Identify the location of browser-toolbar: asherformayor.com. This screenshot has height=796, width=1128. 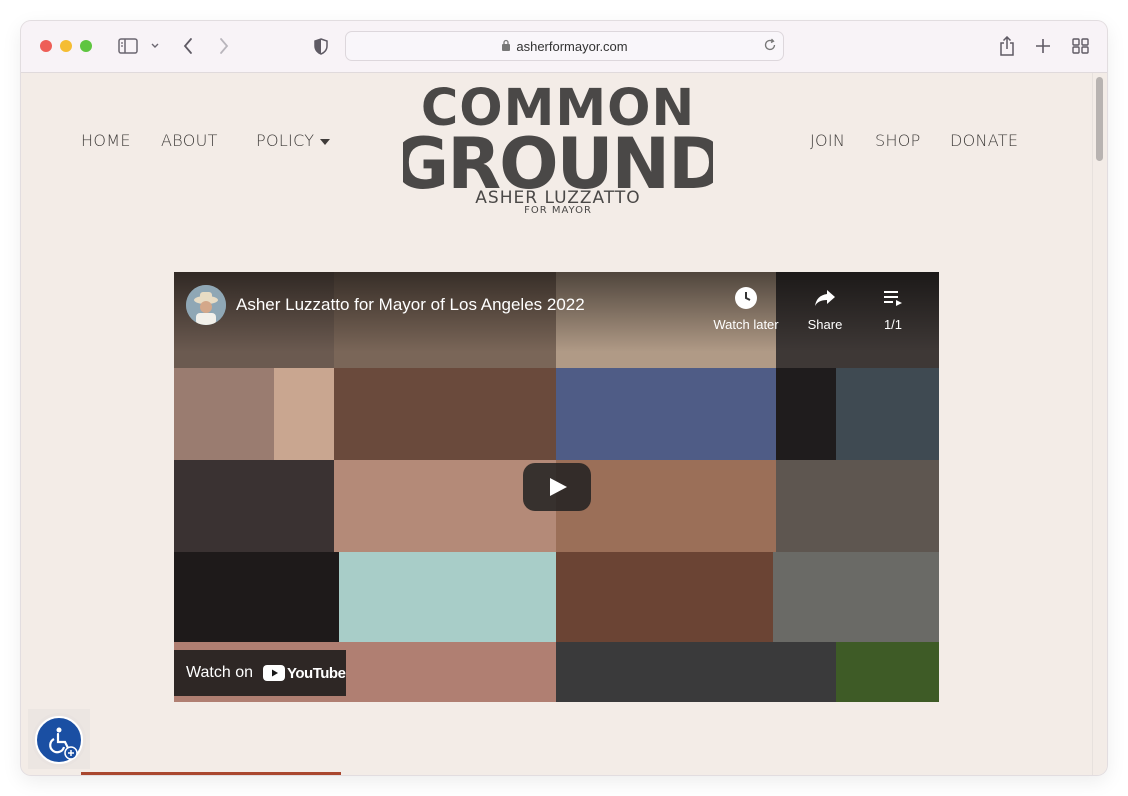
(564, 47).